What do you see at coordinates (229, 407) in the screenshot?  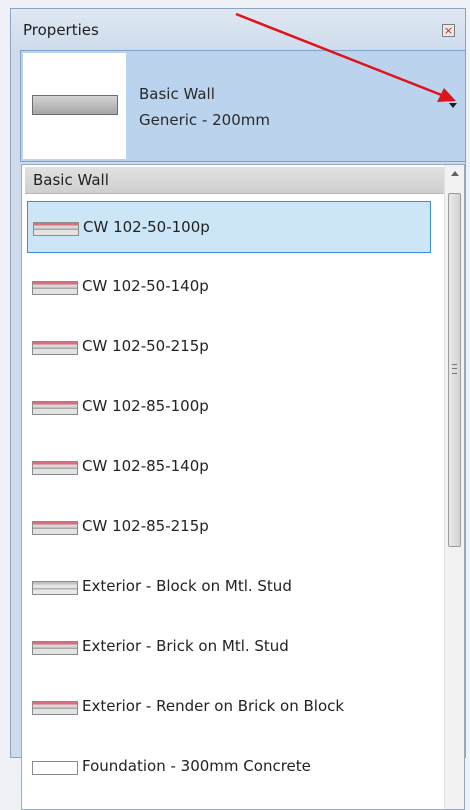 I see `list-item: CW 102-85-100p` at bounding box center [229, 407].